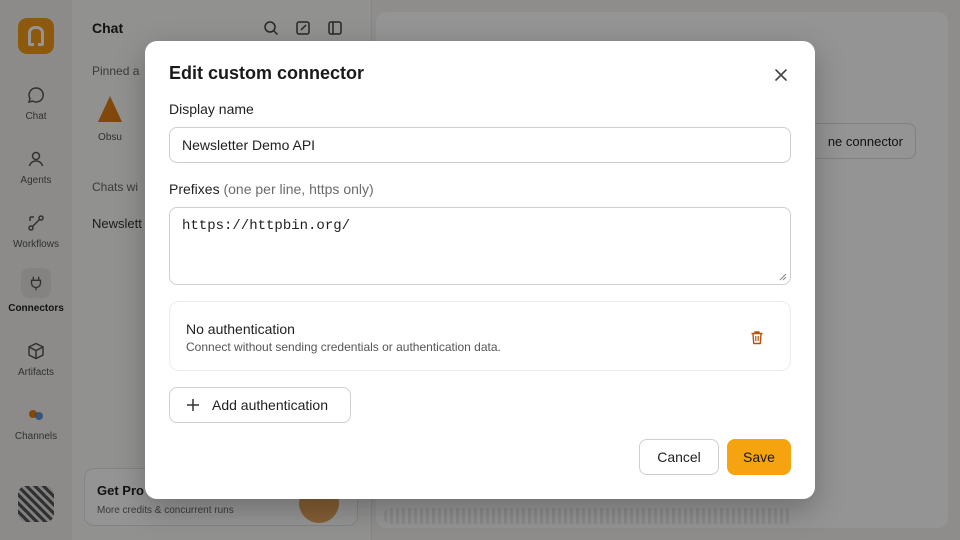 The height and width of the screenshot is (540, 960). What do you see at coordinates (193, 405) in the screenshot?
I see `plus-icon` at bounding box center [193, 405].